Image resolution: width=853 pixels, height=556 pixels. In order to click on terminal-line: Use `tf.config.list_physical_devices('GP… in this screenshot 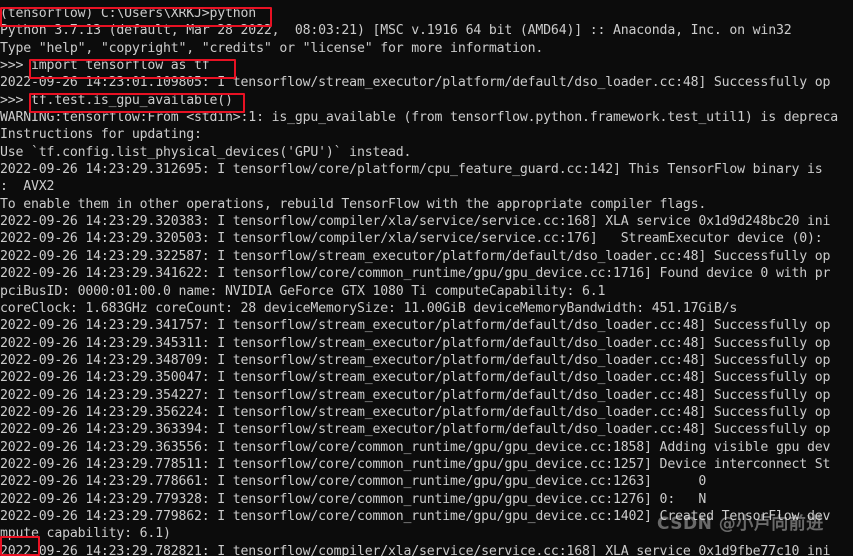, I will do `click(206, 152)`.